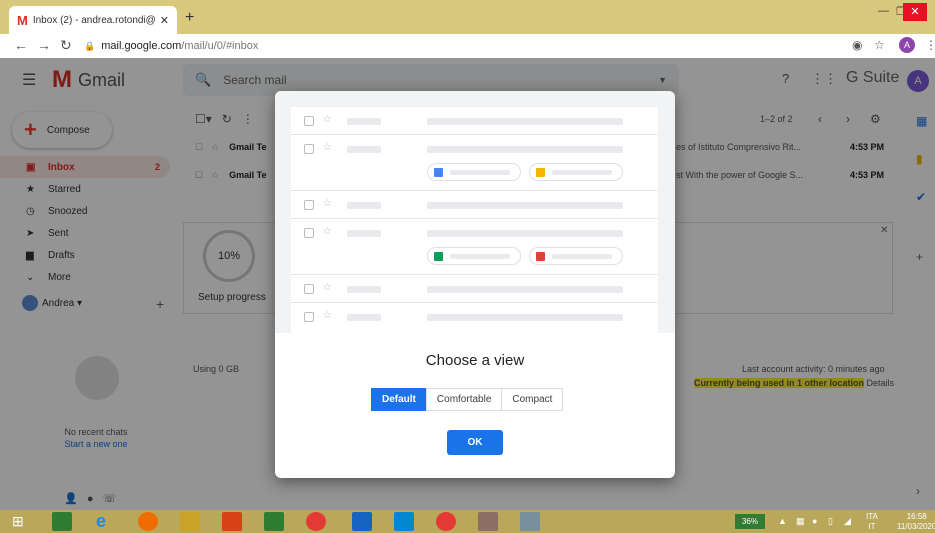 The width and height of the screenshot is (935, 533). I want to click on view-option-comfortable: Comfortable, so click(464, 399).